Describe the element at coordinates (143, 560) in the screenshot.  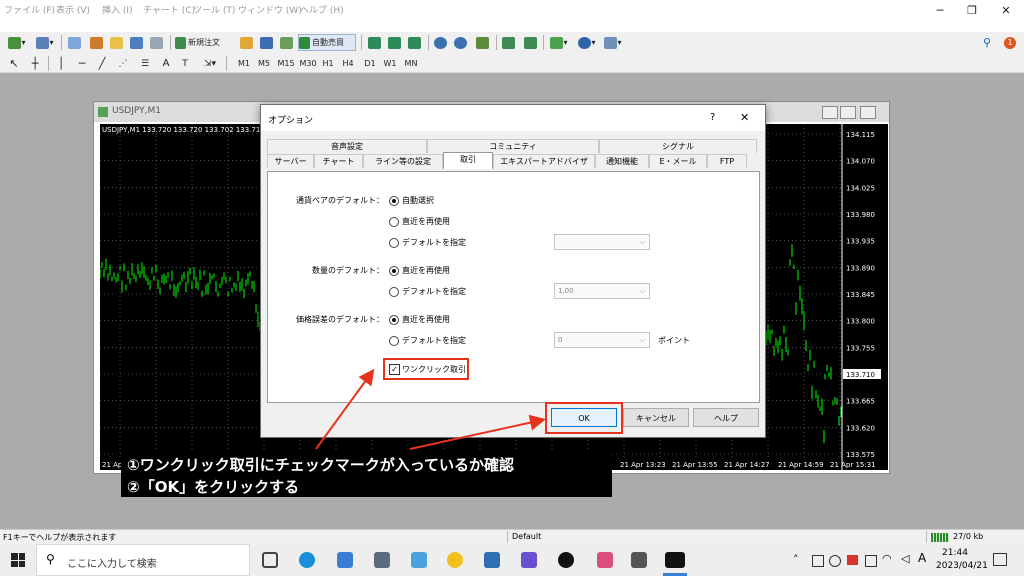
I see `taskbar-search: ⚲ ここに入力して検索` at that location.